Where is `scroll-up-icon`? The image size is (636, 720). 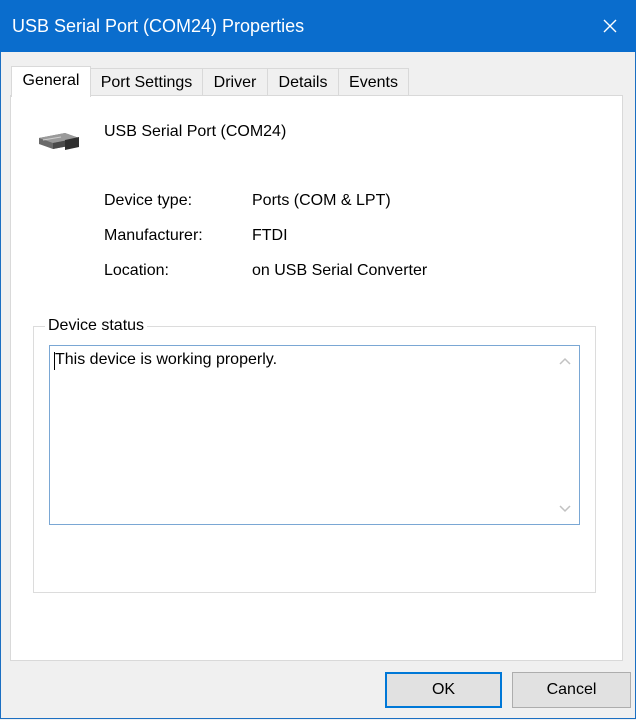
scroll-up-icon is located at coordinates (565, 361).